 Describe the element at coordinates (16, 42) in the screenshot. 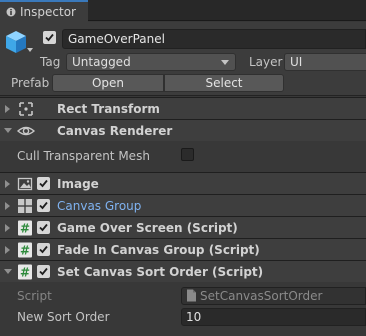

I see `cube-icon` at that location.